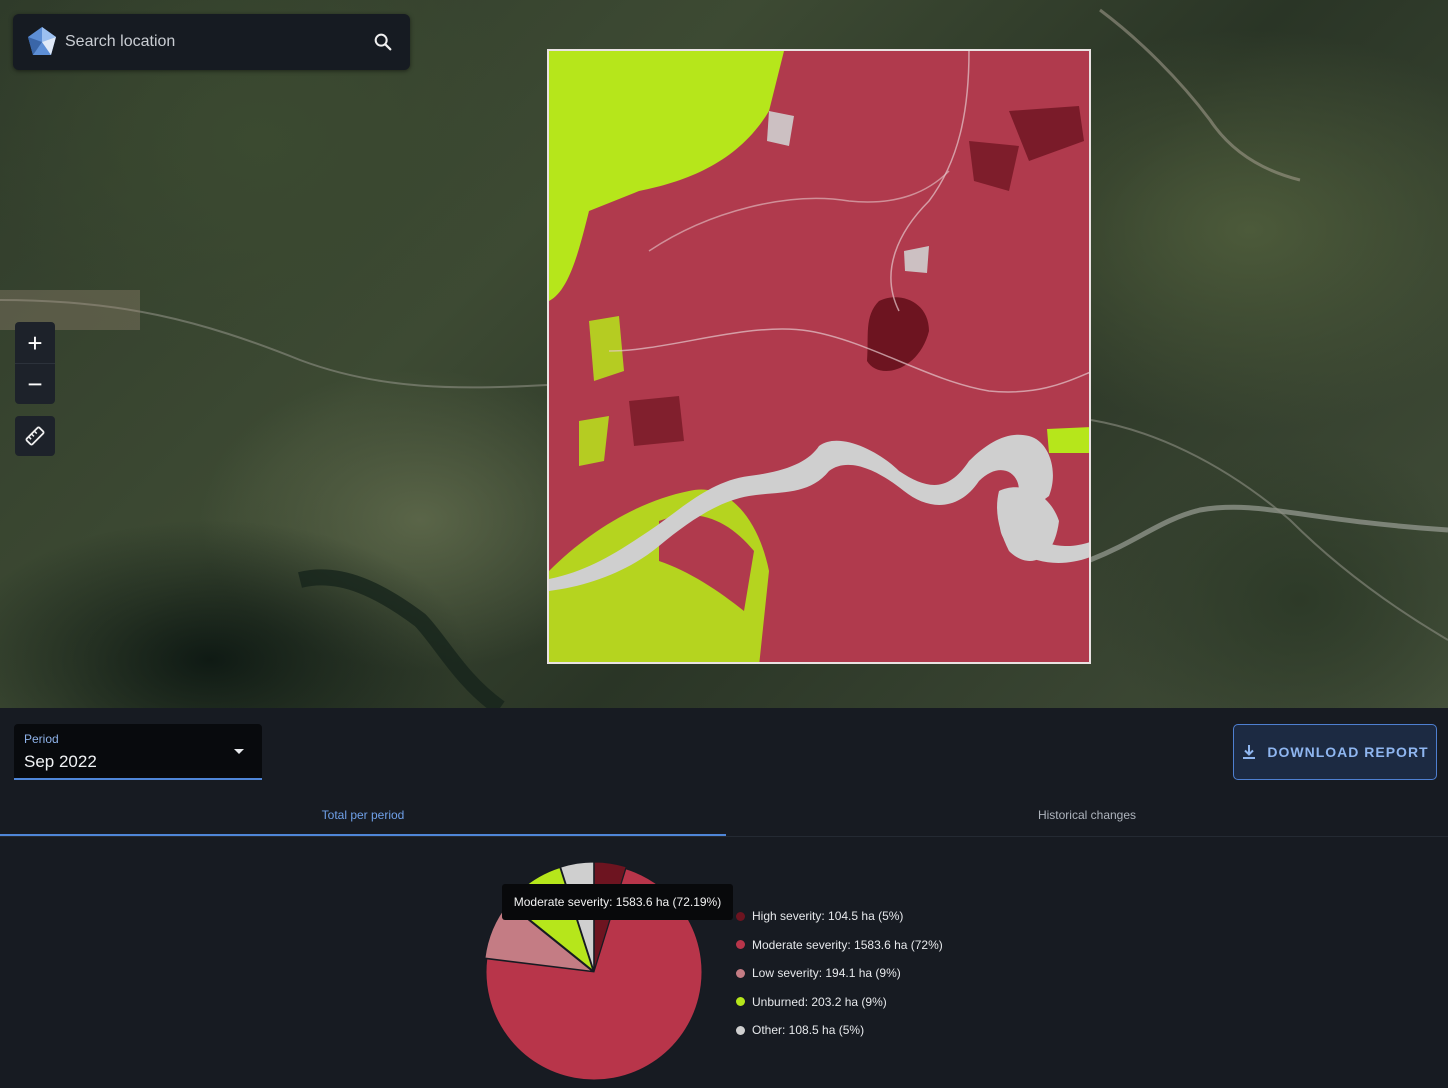  What do you see at coordinates (35, 383) in the screenshot?
I see `zoom-out-button: −` at bounding box center [35, 383].